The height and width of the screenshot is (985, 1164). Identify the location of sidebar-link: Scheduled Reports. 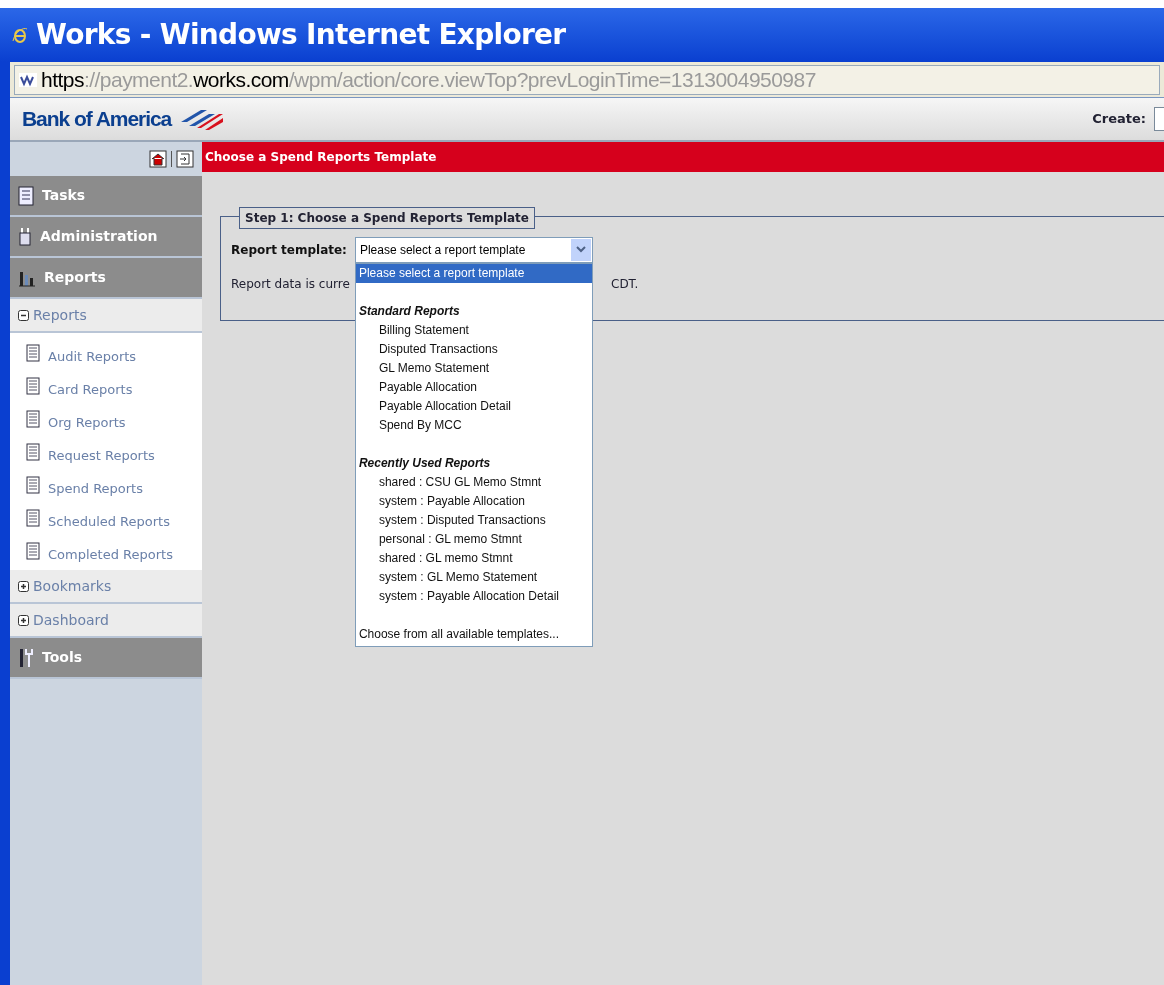
(109, 521).